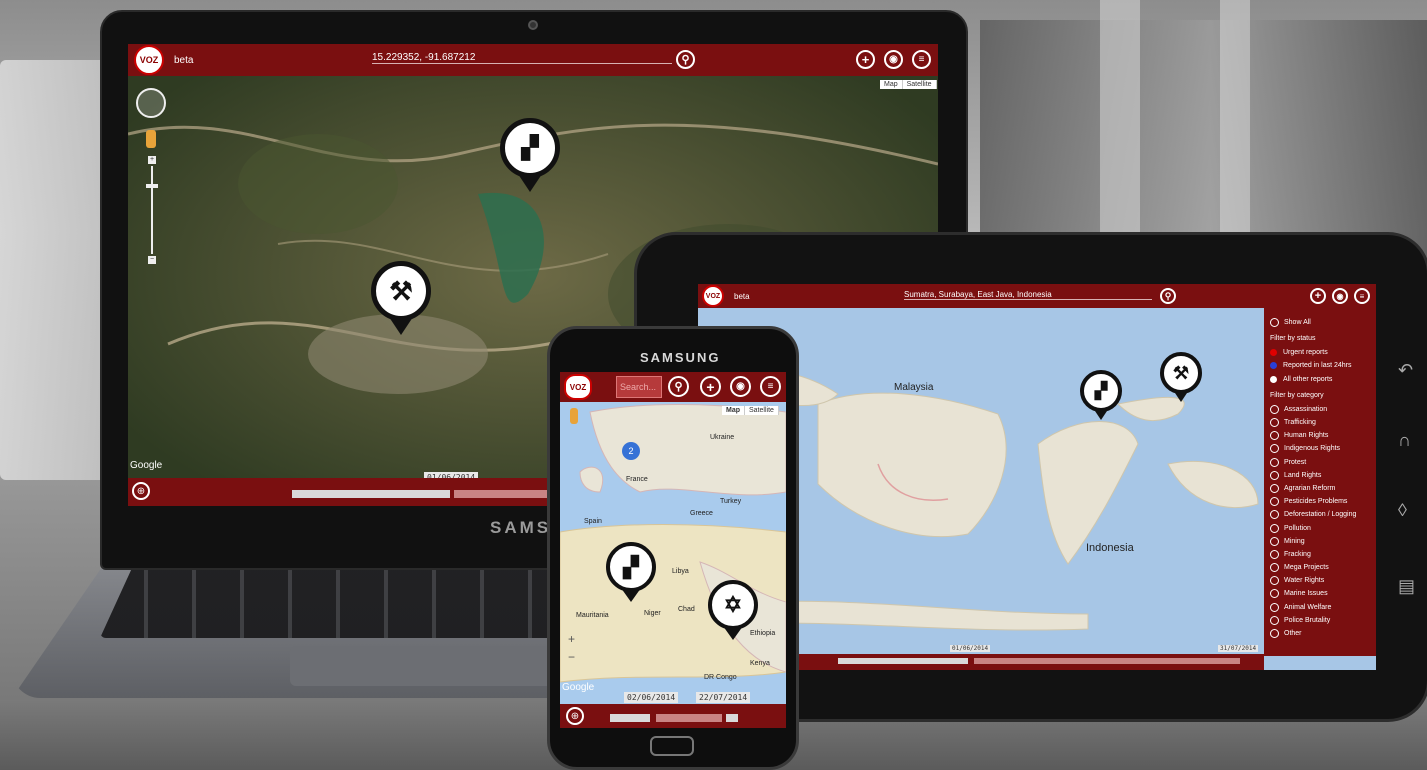  I want to click on category-filter-item: Land Rights, so click(1320, 475).